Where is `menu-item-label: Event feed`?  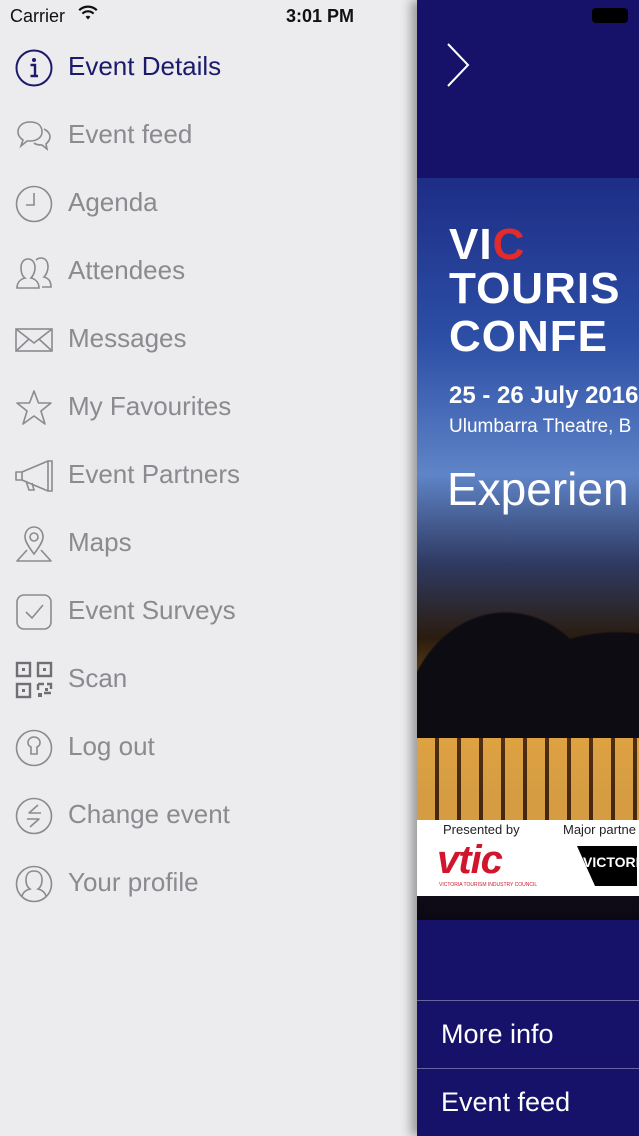 menu-item-label: Event feed is located at coordinates (130, 134).